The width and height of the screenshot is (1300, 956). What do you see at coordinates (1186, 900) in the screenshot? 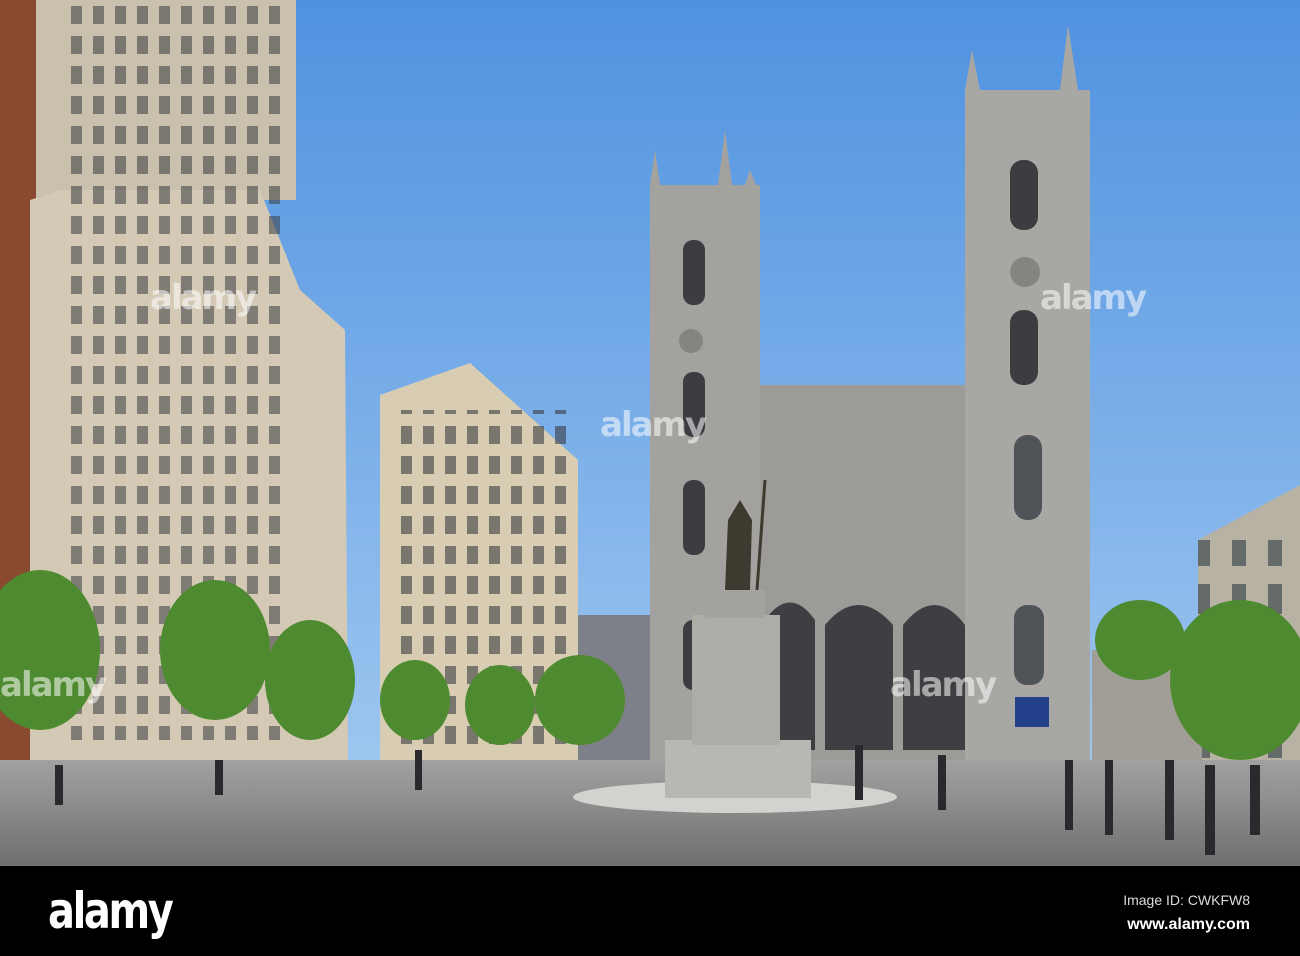
I see `image-id: Image ID: CWKFW8` at bounding box center [1186, 900].